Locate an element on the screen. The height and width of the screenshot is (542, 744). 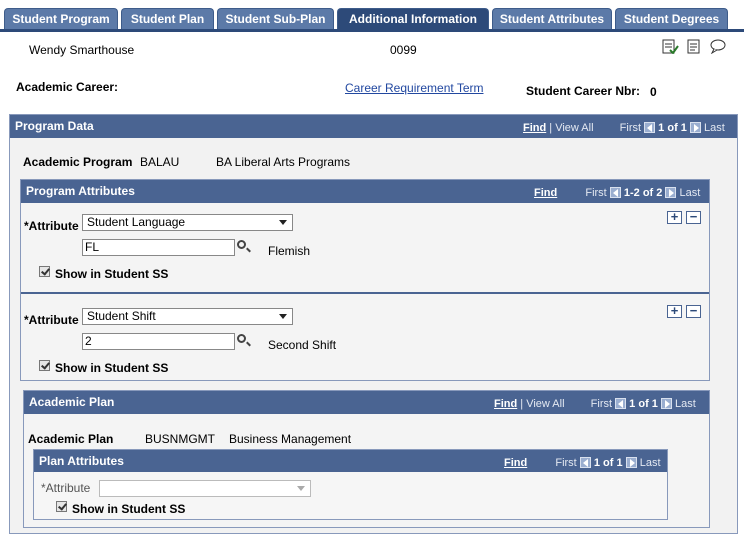
program-data-count: 1 of 1 is located at coordinates (672, 128).